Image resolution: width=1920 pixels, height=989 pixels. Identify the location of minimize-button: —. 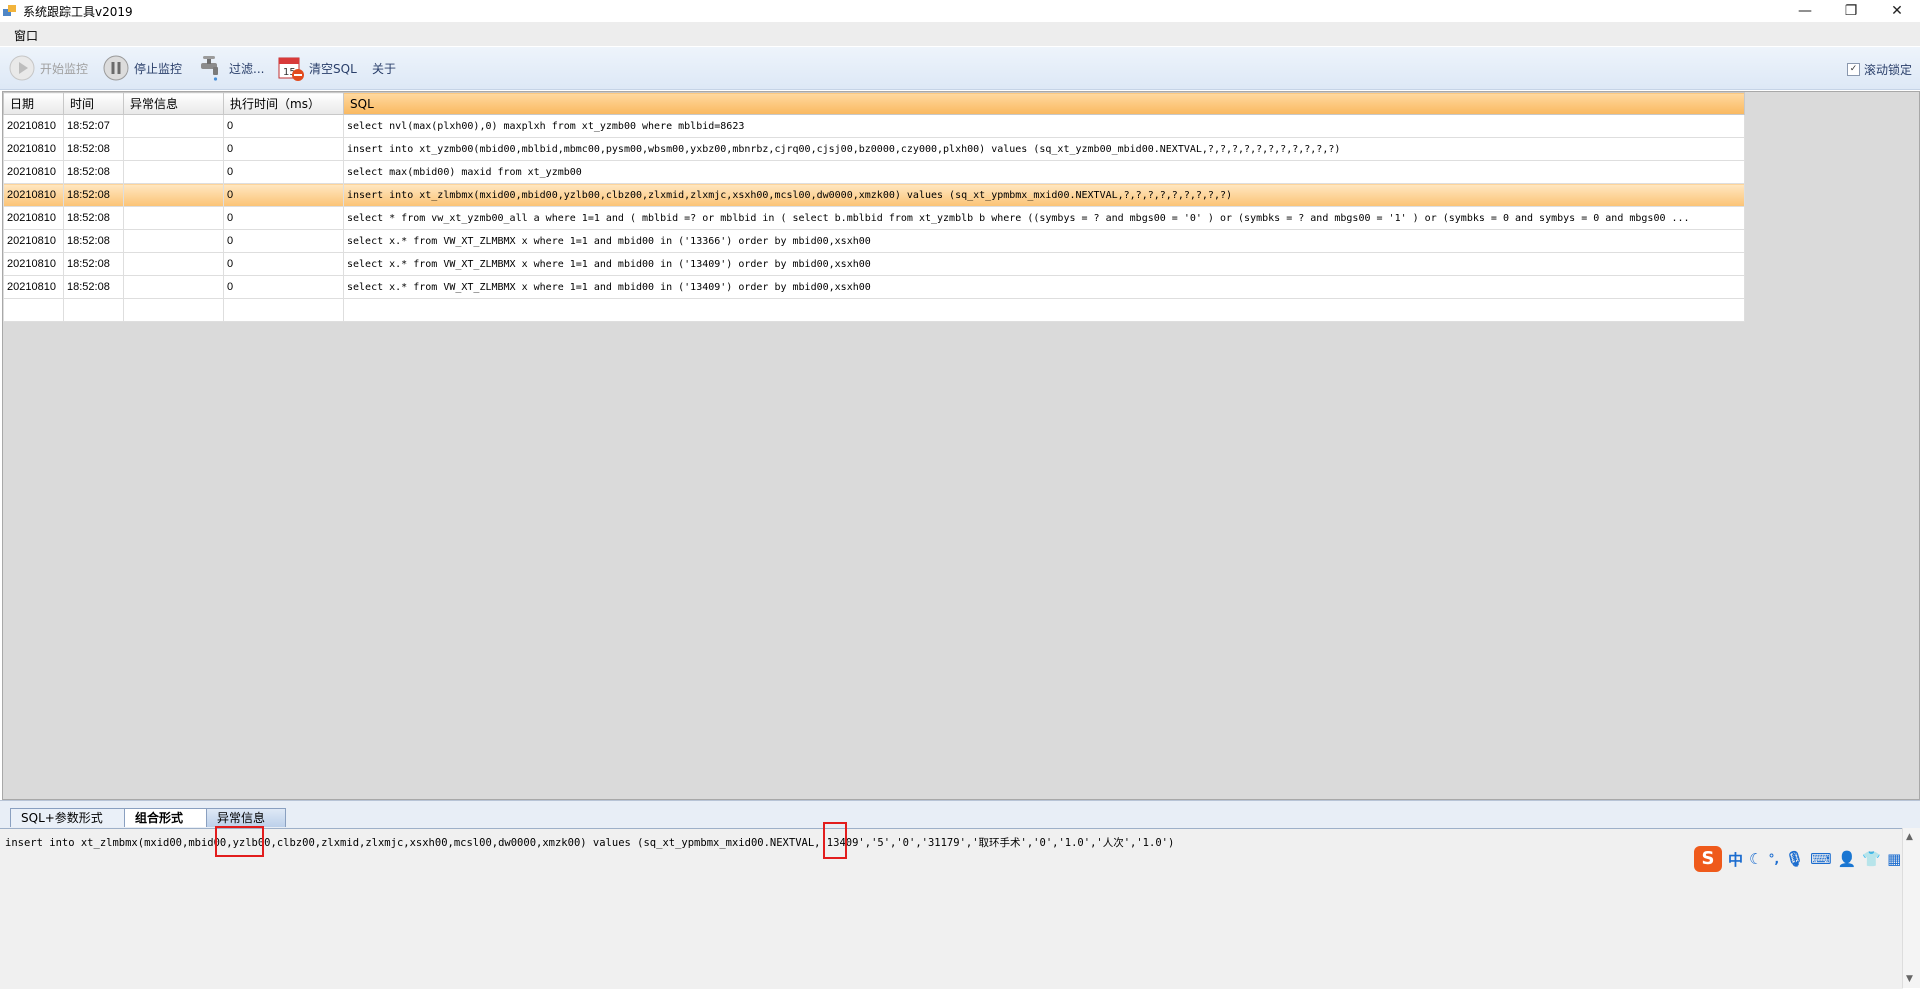
(1805, 11).